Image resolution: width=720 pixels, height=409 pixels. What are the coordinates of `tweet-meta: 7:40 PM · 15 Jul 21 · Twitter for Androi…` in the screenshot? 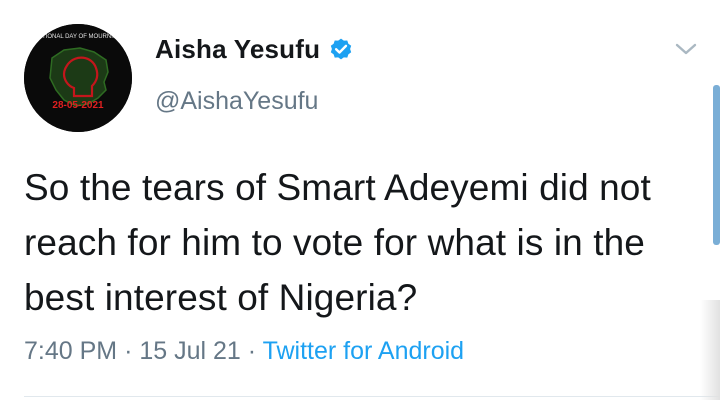 It's located at (244, 351).